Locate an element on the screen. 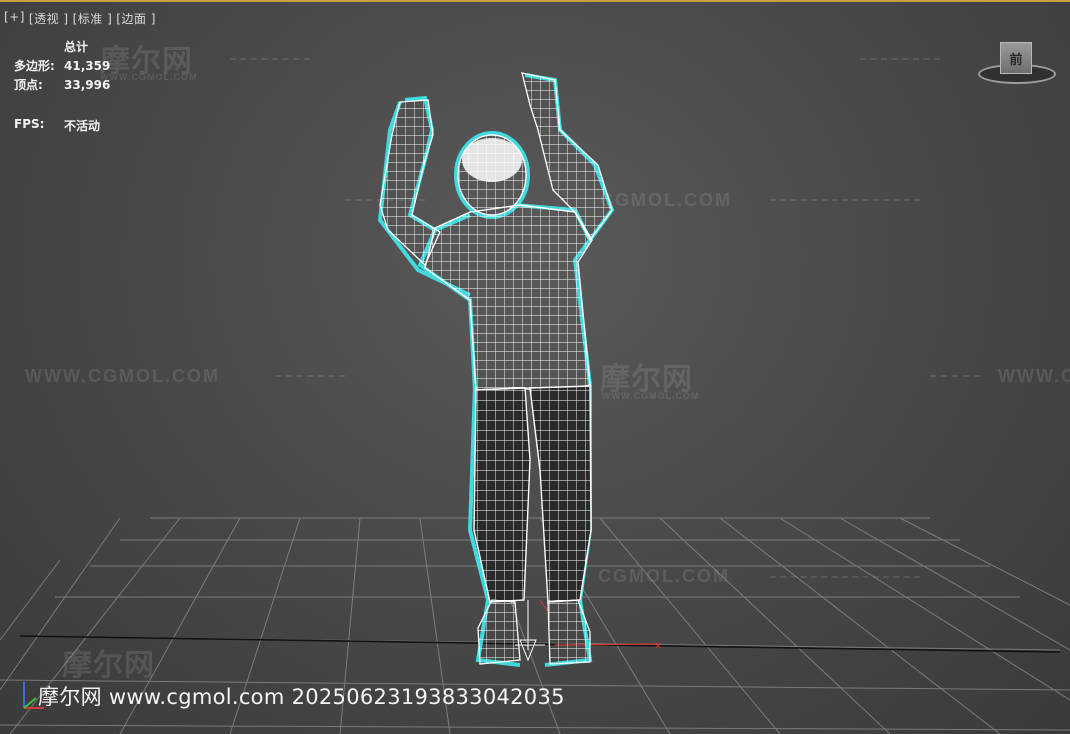 This screenshot has height=734, width=1070. stats-fps-row: FPS: 不活动 is located at coordinates (57, 125).